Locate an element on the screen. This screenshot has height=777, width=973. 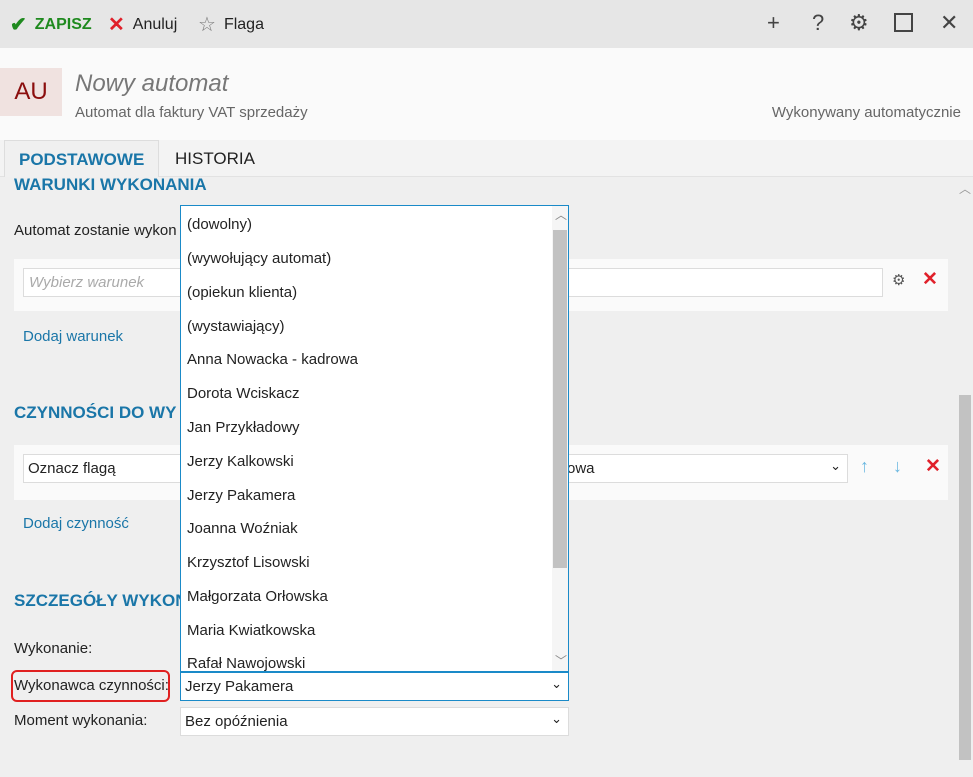
list-item: Joanna Woźniak is located at coordinates (242, 528).